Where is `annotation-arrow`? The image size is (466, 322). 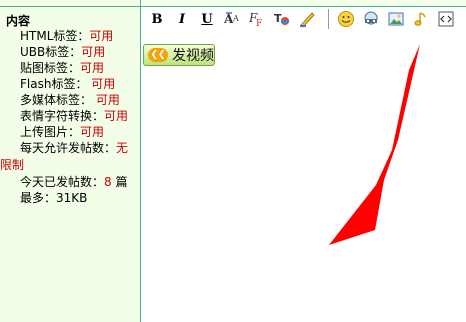 annotation-arrow is located at coordinates (374, 144).